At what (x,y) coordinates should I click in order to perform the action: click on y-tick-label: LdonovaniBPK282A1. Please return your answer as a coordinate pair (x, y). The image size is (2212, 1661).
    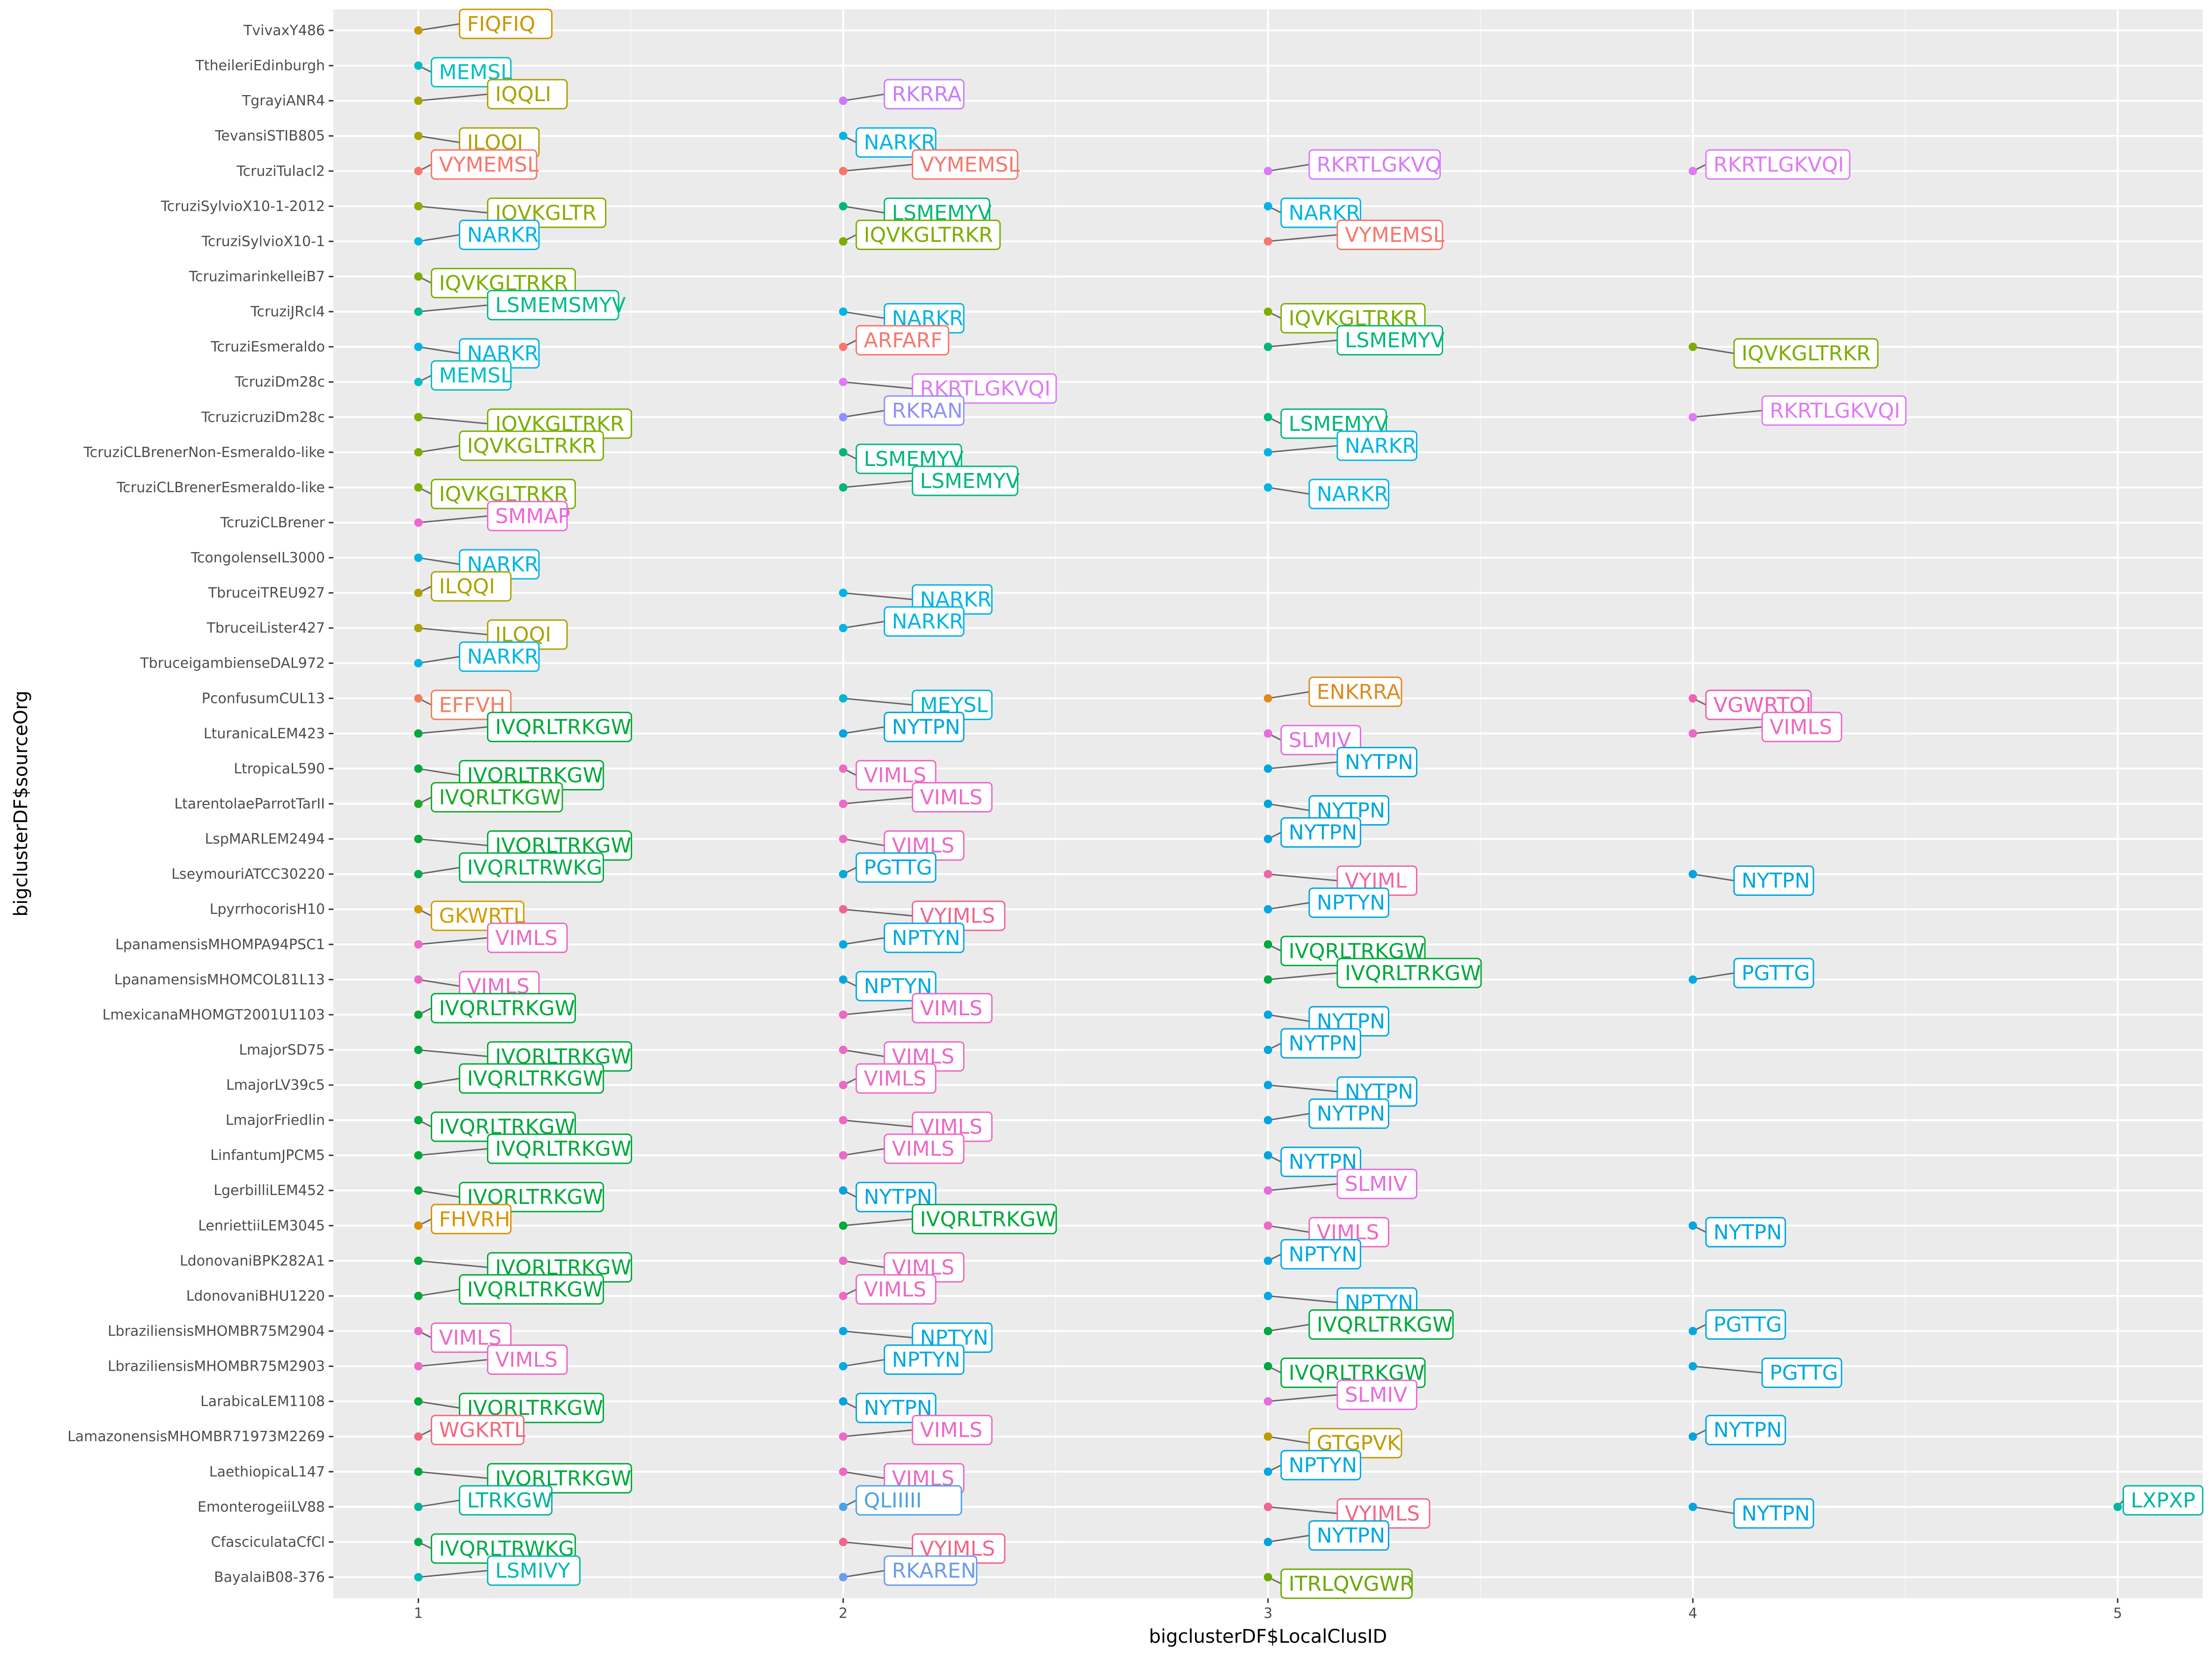
    Looking at the image, I should click on (252, 1261).